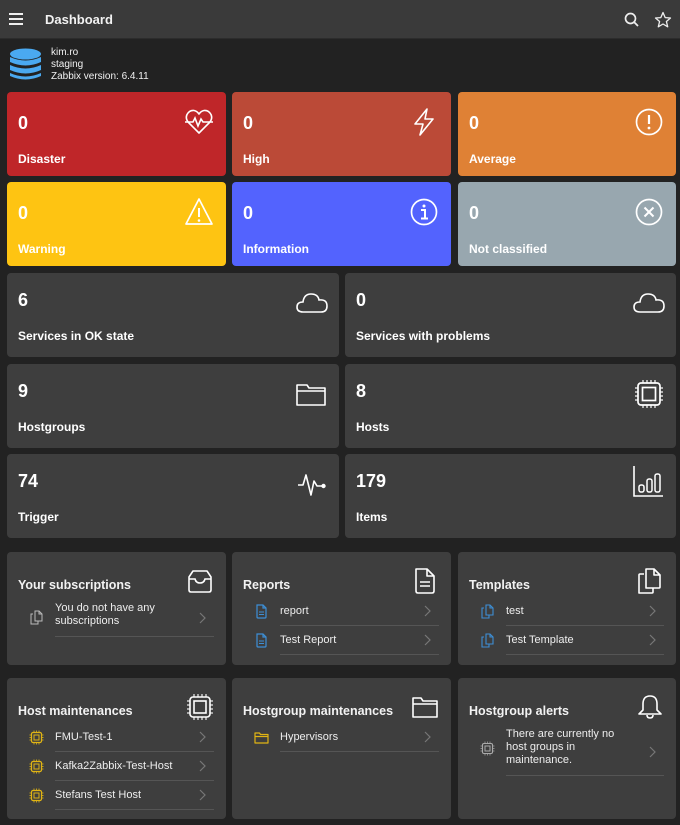 The width and height of the screenshot is (680, 825). Describe the element at coordinates (199, 121) in the screenshot. I see `heartbeat-icon` at that location.